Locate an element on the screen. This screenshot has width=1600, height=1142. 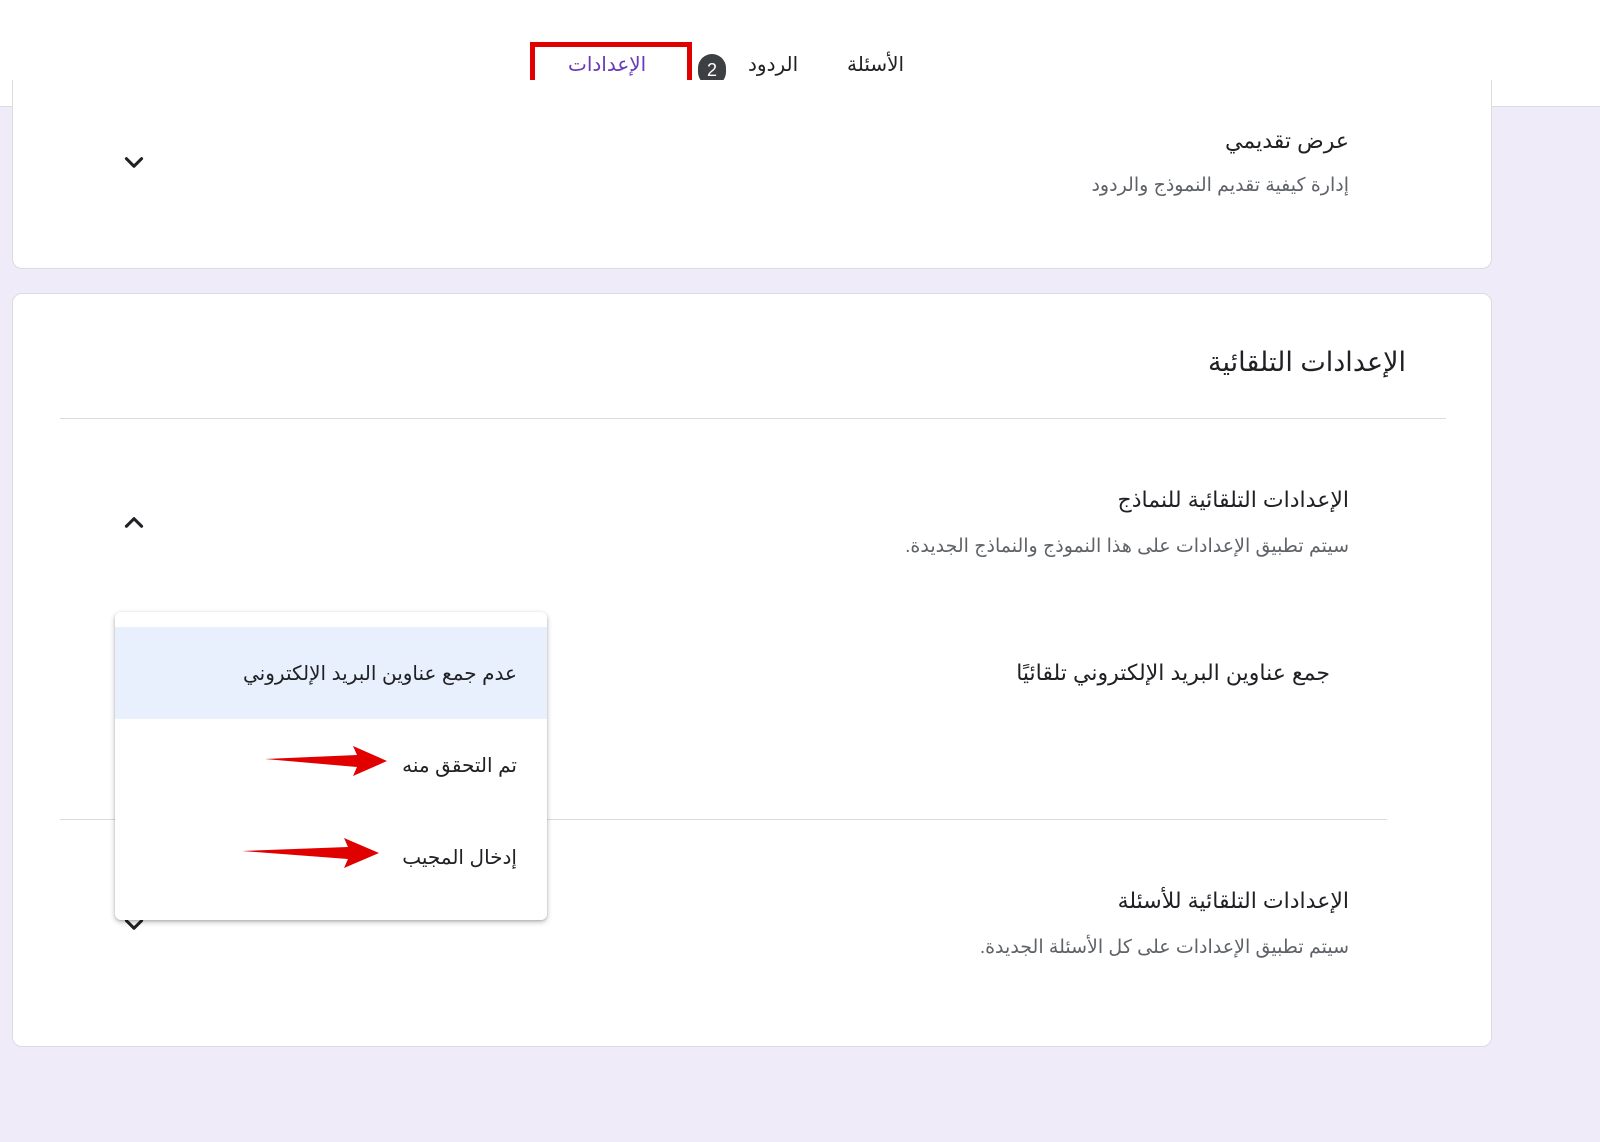
collect-emails-label: جمع عناوين البريد الإلكتروني تلقائيًا is located at coordinates (1173, 672).